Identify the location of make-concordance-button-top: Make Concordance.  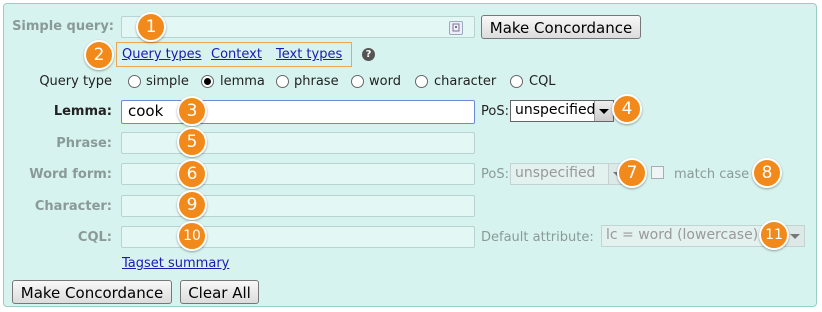
(561, 27).